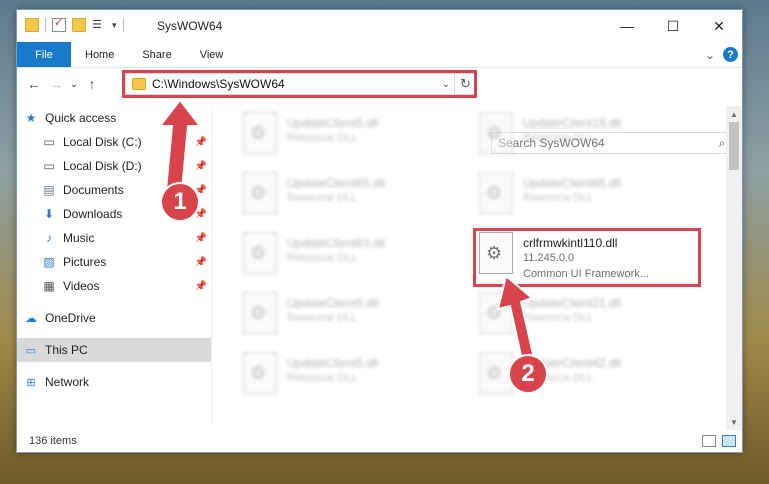 This screenshot has width=769, height=484. Describe the element at coordinates (627, 26) in the screenshot. I see `minimize-button: —` at that location.